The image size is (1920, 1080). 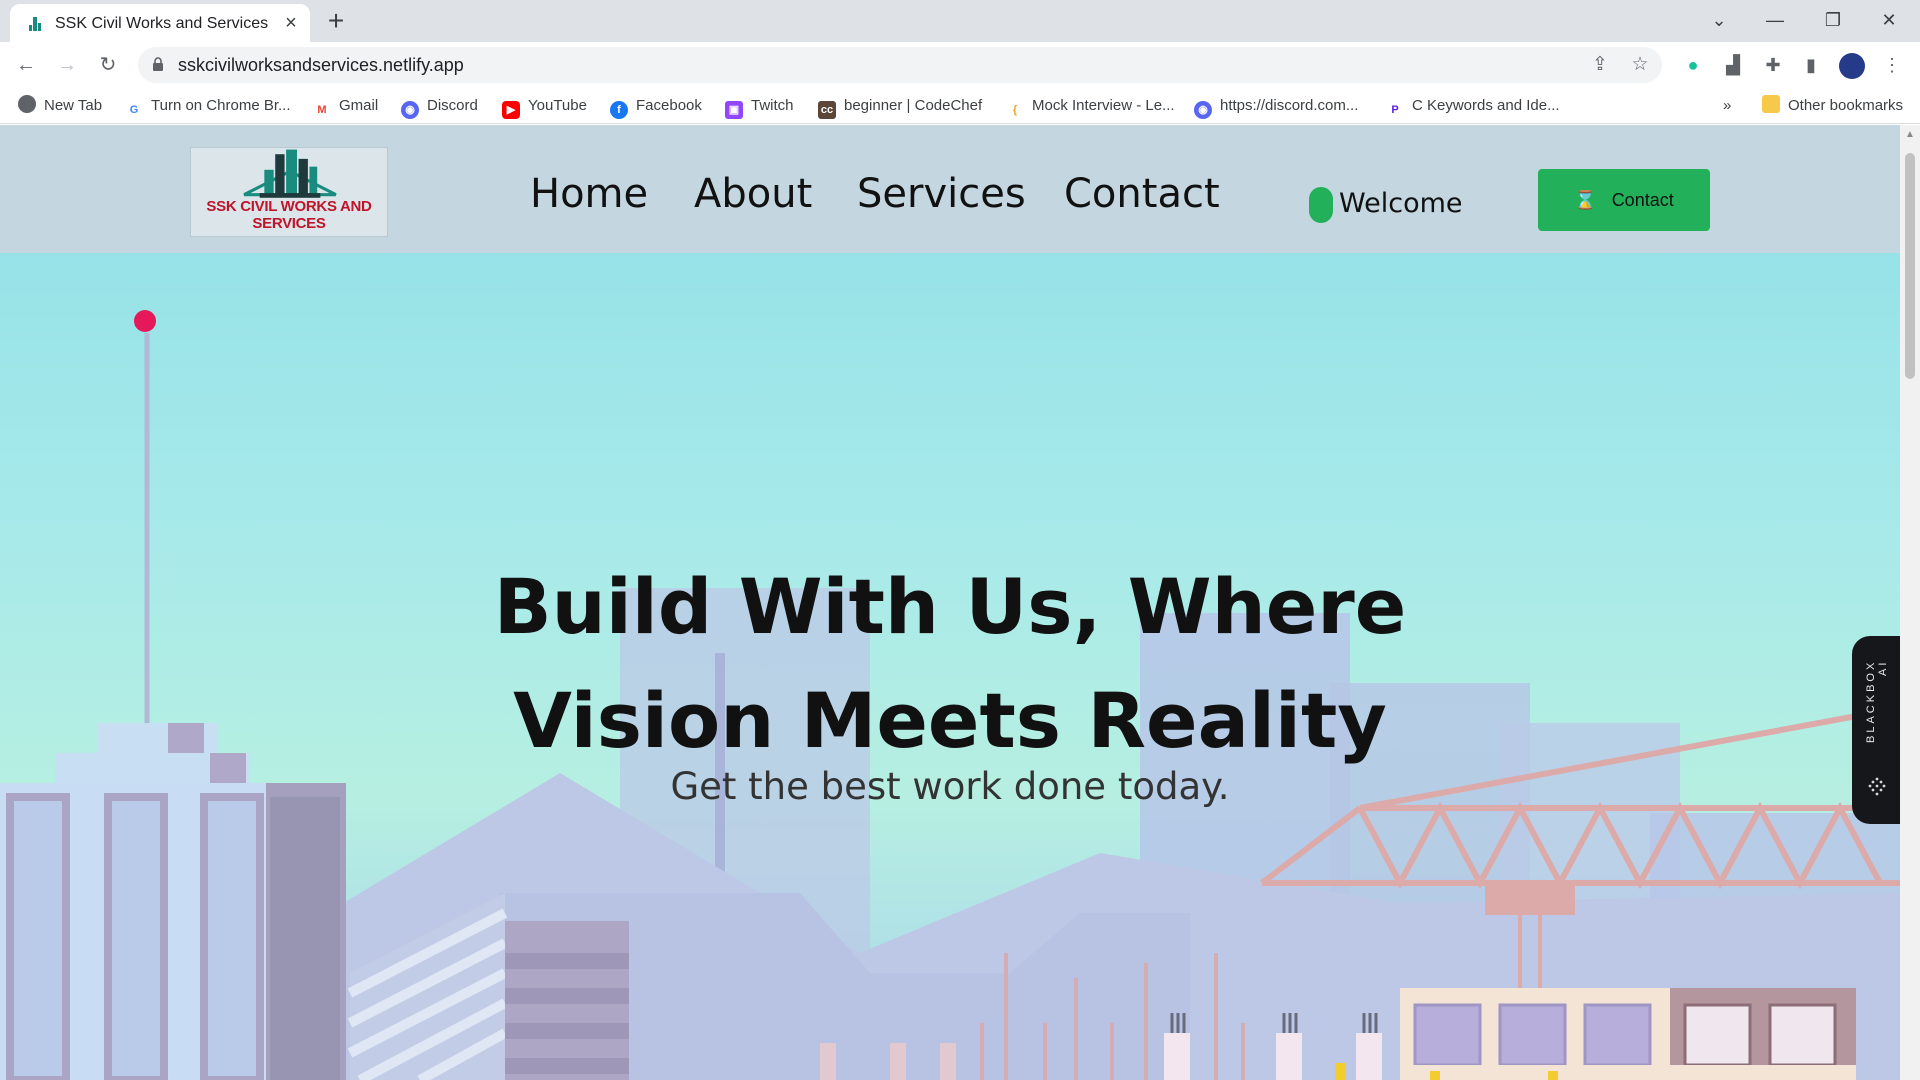 I want to click on page-scrollbar: ▲, so click(x=1910, y=602).